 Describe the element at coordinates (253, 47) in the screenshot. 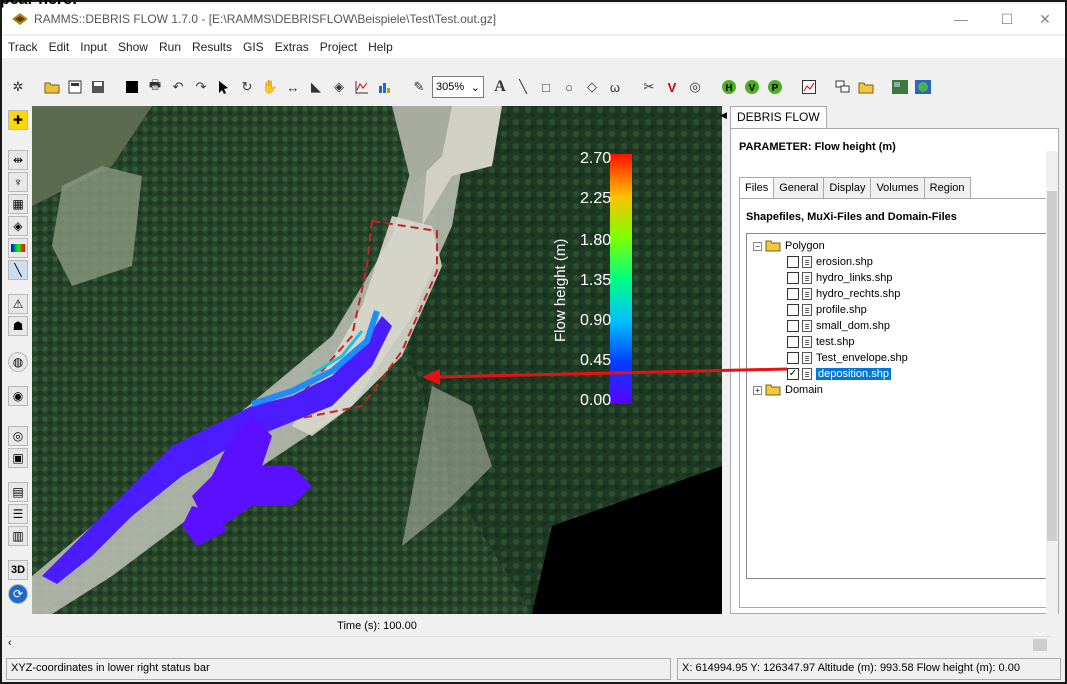

I see `menu-gis: GIS` at that location.